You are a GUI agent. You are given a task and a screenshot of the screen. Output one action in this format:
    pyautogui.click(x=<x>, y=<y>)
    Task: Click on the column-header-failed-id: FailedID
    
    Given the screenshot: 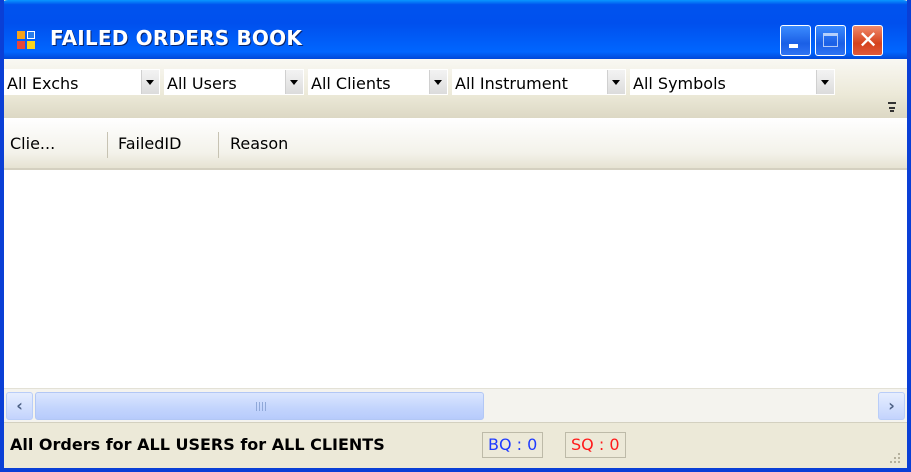 What is the action you would take?
    pyautogui.click(x=149, y=146)
    